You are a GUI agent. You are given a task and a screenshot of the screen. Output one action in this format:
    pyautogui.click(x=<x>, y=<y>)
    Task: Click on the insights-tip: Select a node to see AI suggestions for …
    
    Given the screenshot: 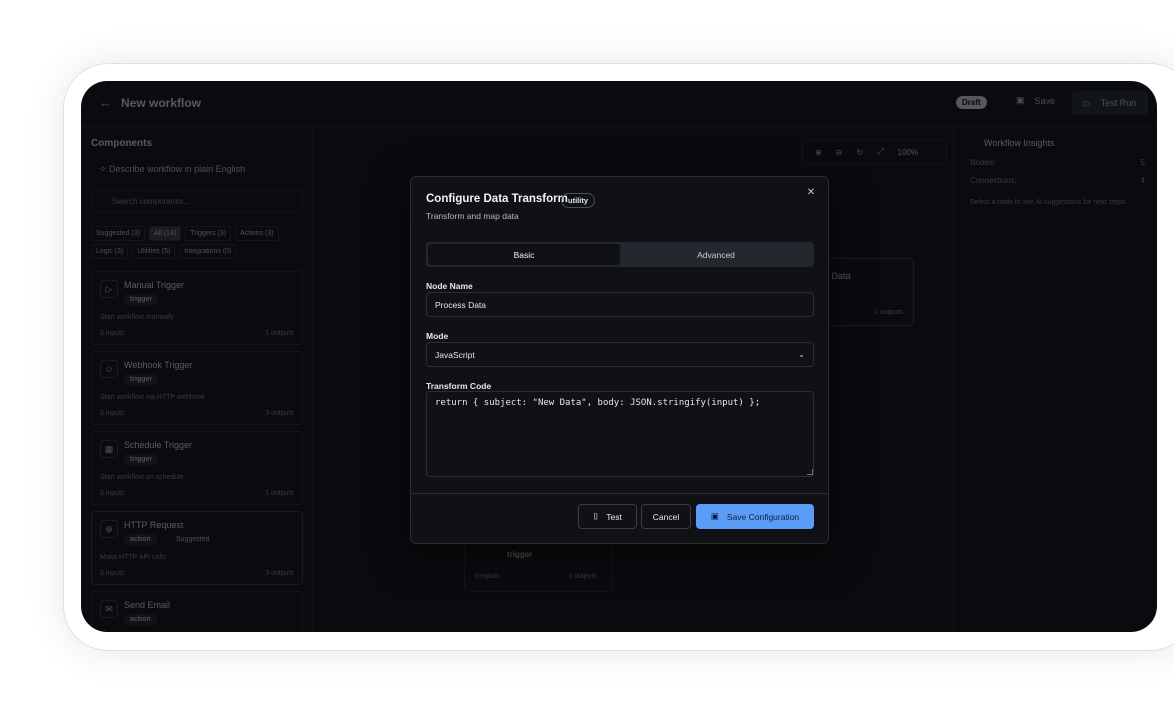 What is the action you would take?
    pyautogui.click(x=1048, y=202)
    